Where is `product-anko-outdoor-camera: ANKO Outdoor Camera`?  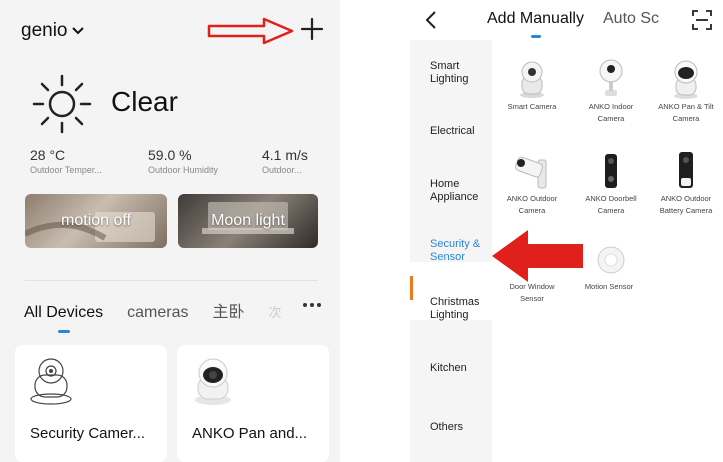 product-anko-outdoor-camera: ANKO Outdoor Camera is located at coordinates (532, 182).